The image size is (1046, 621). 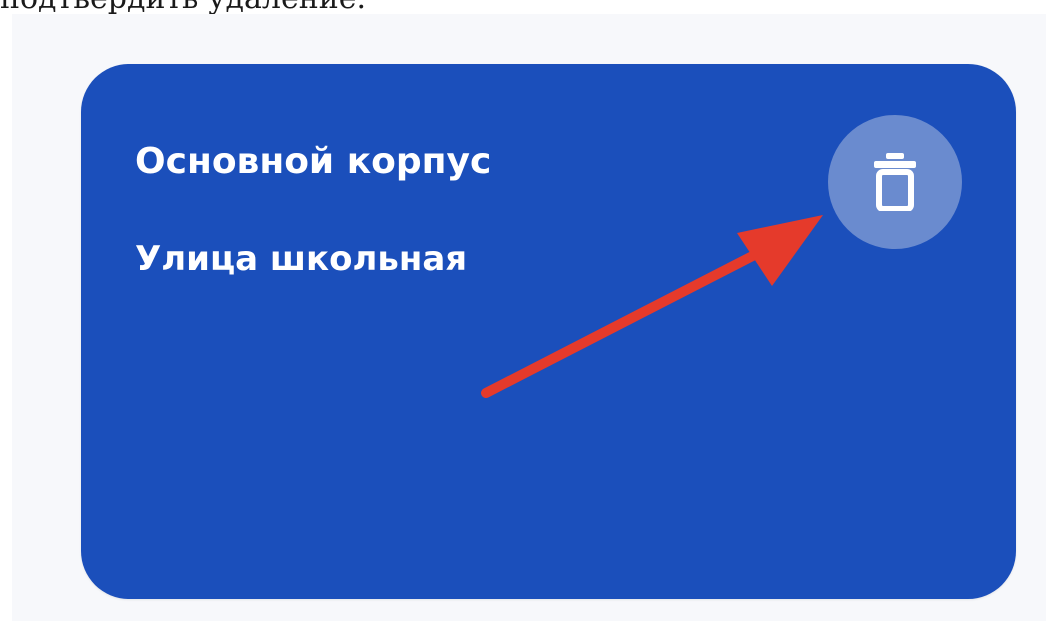 I want to click on document-text-line: подтвердить удаление., so click(x=183, y=7).